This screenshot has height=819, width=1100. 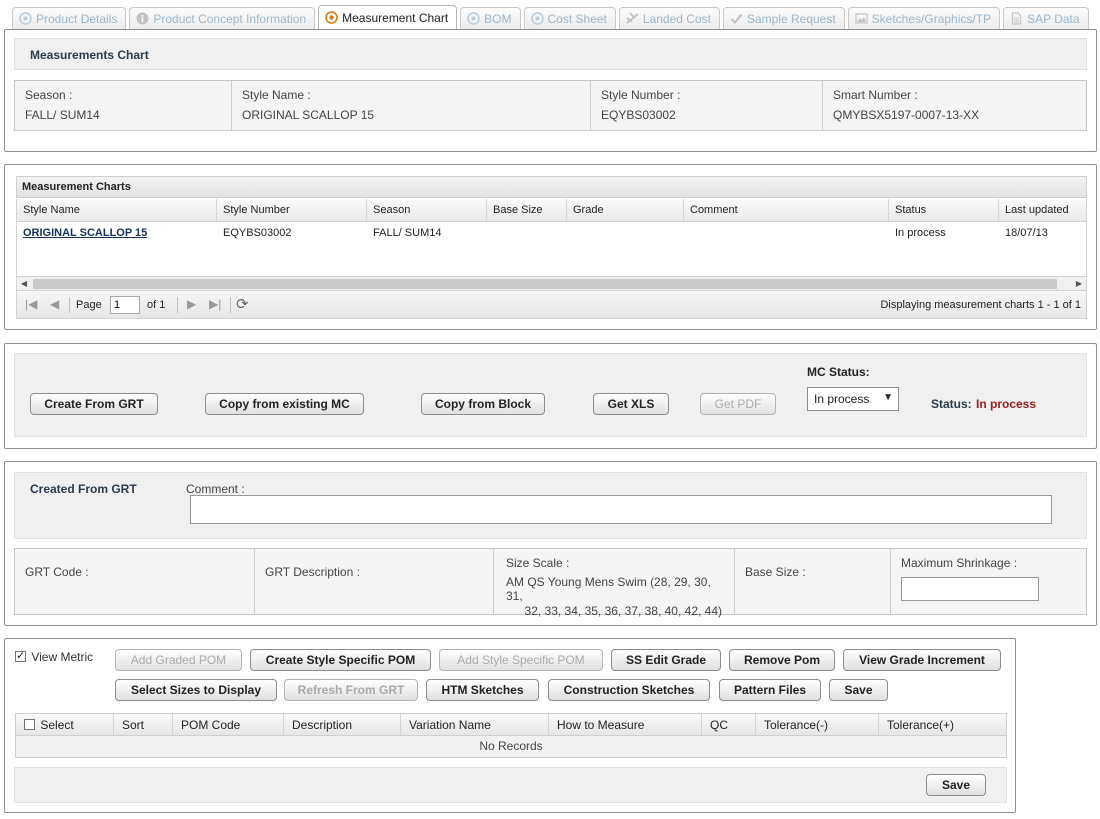 What do you see at coordinates (340, 660) in the screenshot?
I see `create-style-specific-pom-button: Create Style Specific POM` at bounding box center [340, 660].